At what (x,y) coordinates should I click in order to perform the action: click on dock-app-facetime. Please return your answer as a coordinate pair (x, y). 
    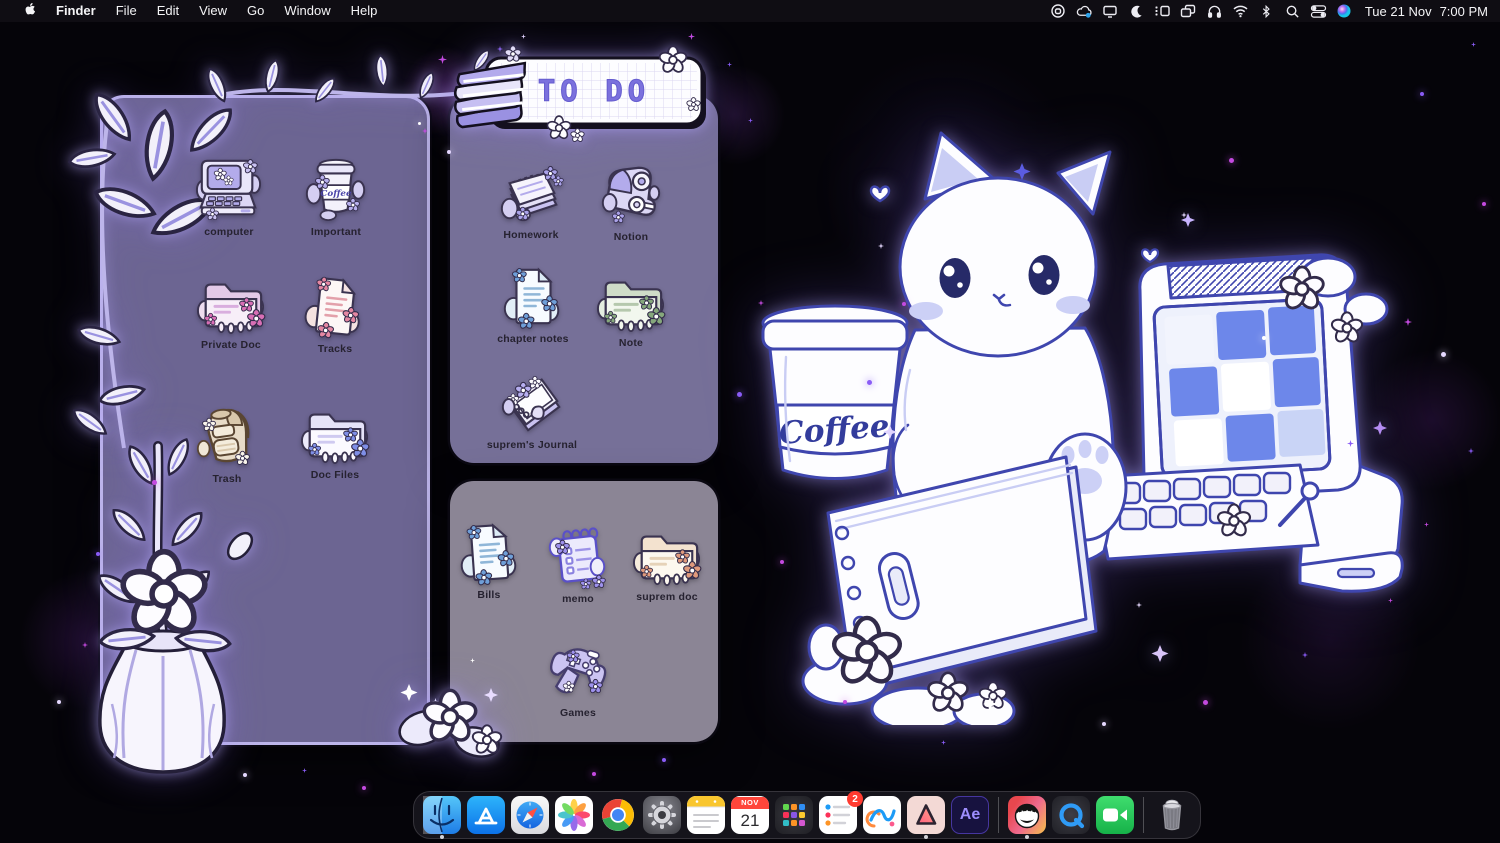
    Looking at the image, I should click on (1115, 815).